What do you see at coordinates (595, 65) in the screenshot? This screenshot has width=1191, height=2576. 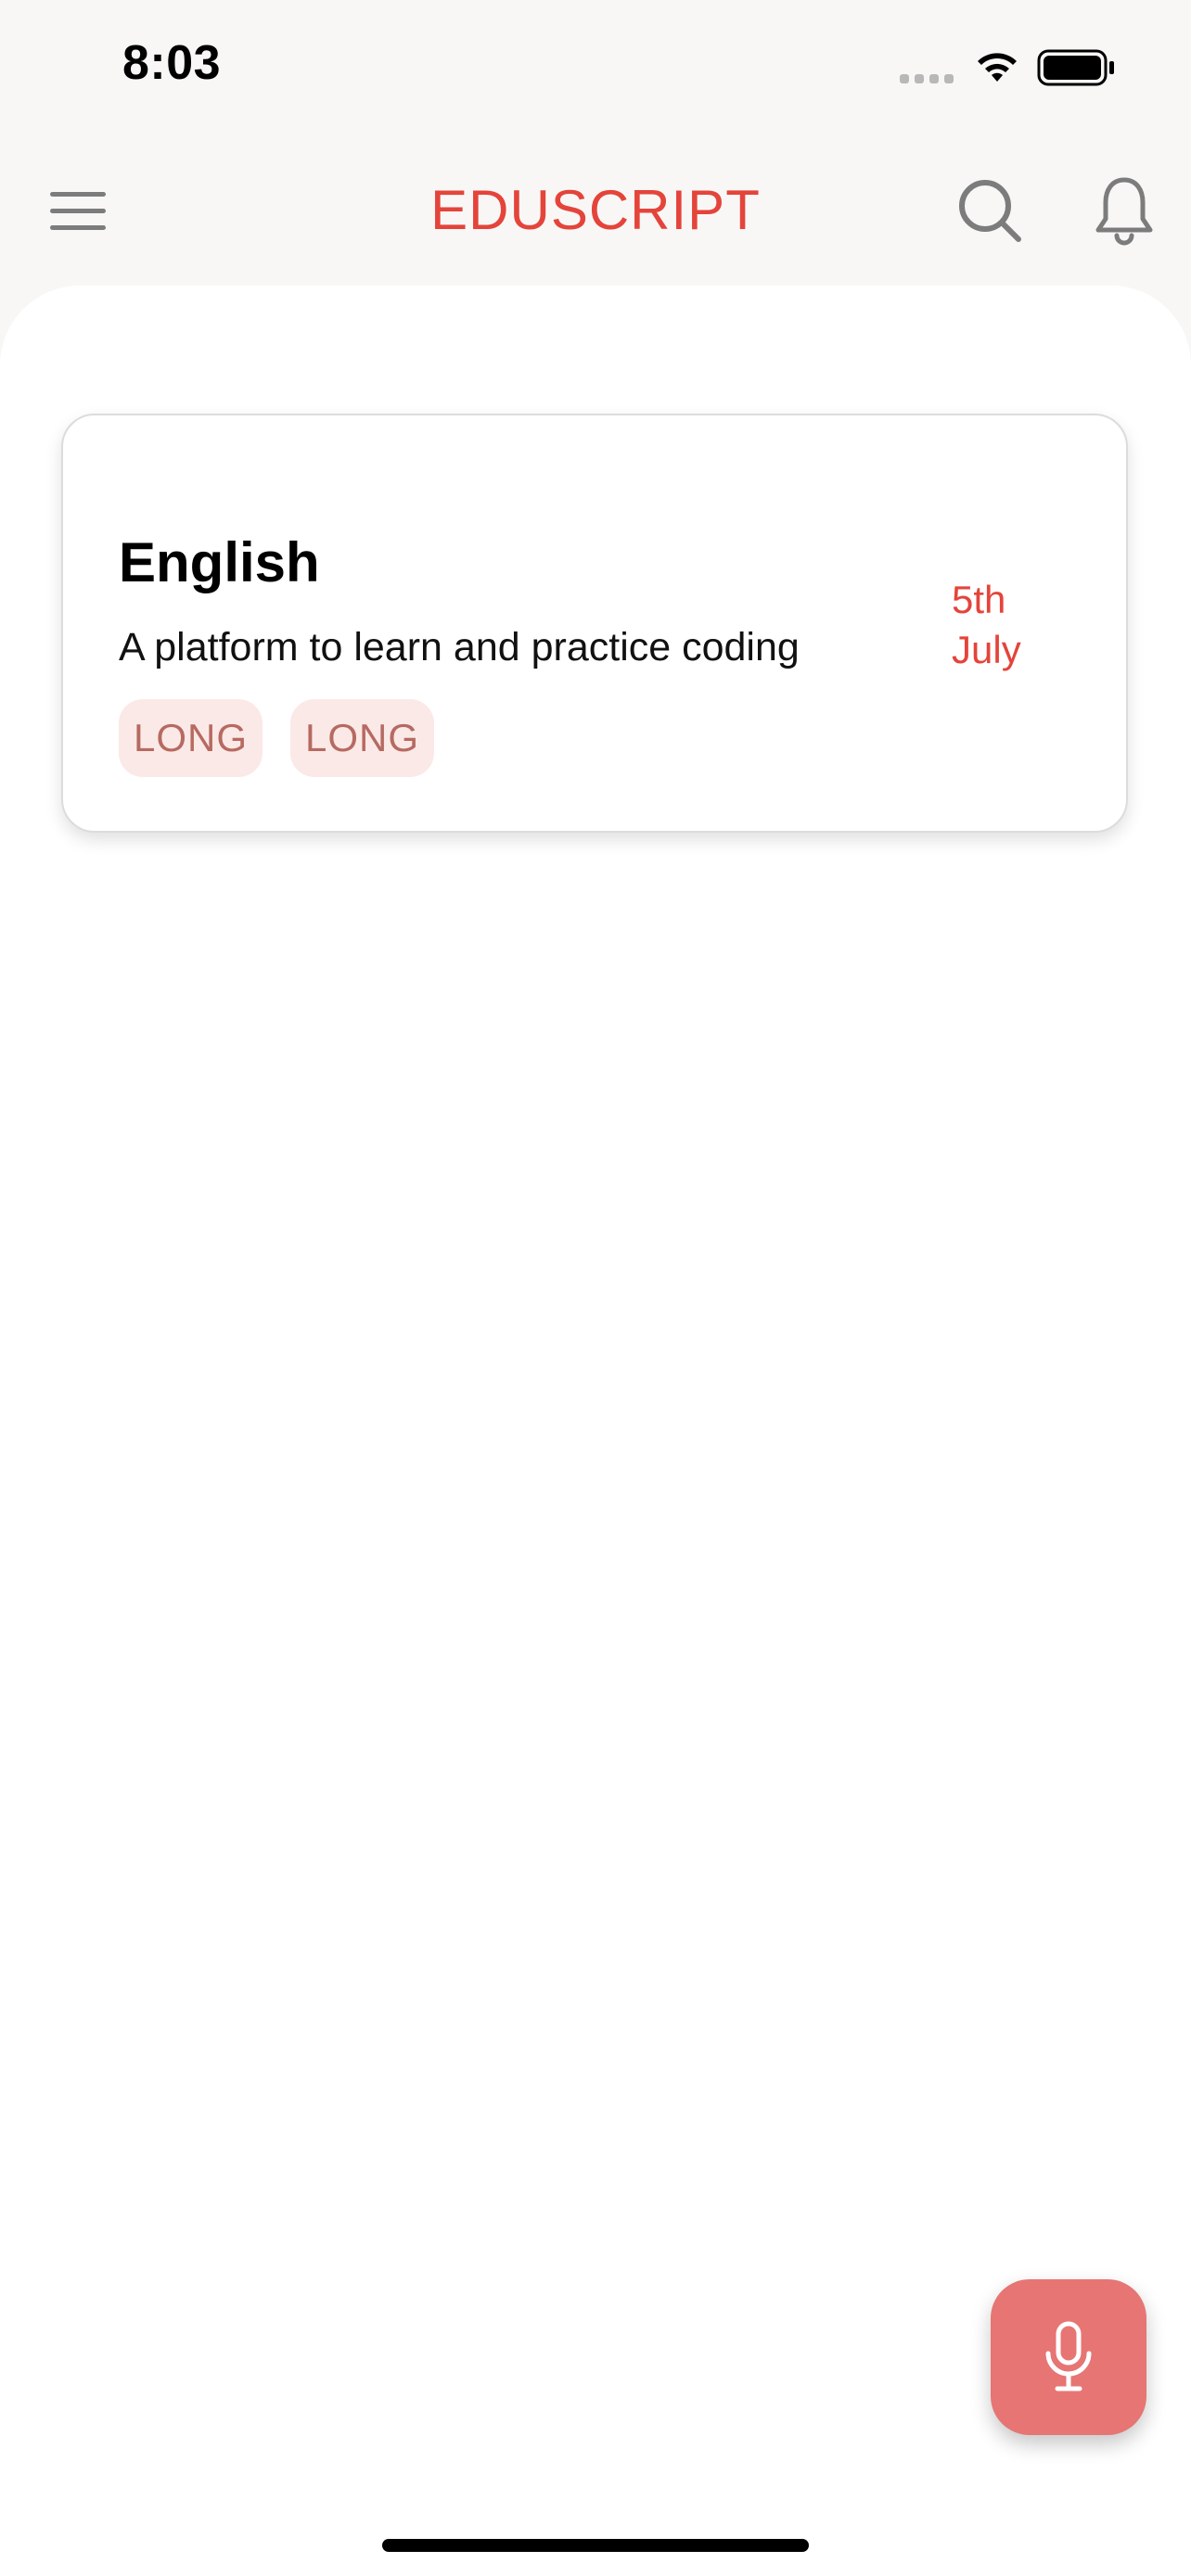 I see `status-bar: 8:03` at bounding box center [595, 65].